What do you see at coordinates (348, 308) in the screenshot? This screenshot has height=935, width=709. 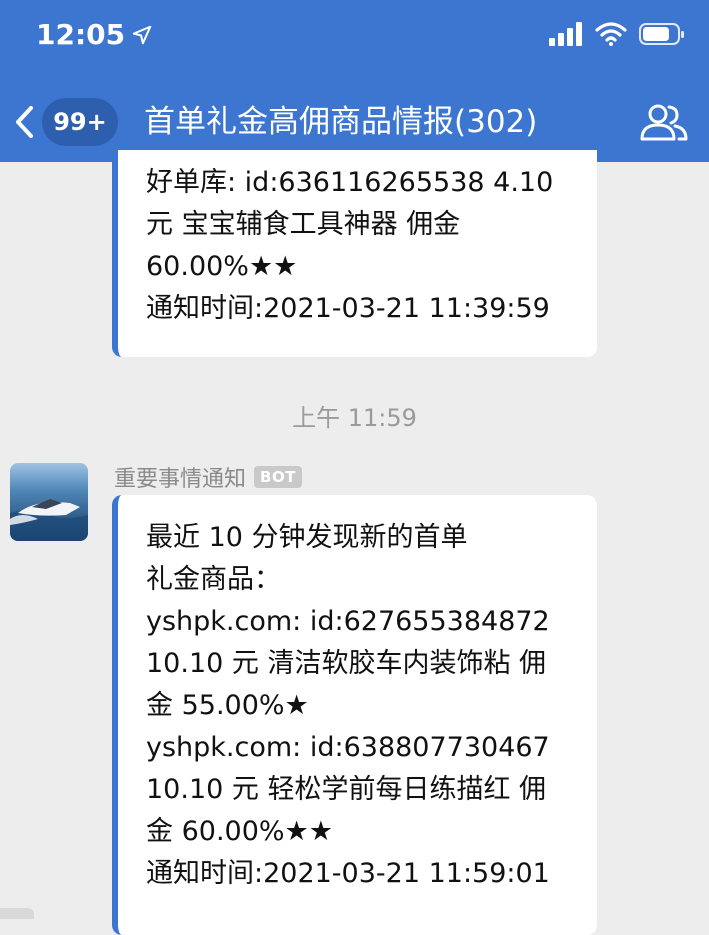 I see `message-line: 通知时间:2021-03-21 11:39:59` at bounding box center [348, 308].